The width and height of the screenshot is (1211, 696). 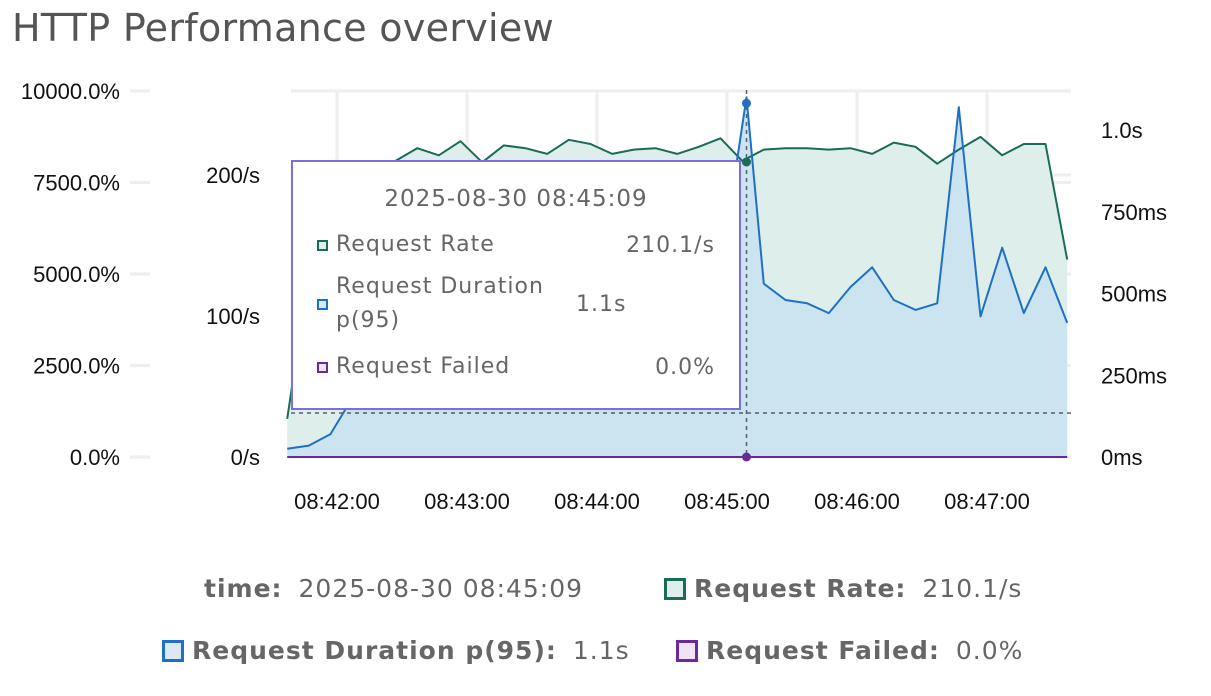 I want to click on x-tick-label: 08:46:00, so click(x=857, y=501).